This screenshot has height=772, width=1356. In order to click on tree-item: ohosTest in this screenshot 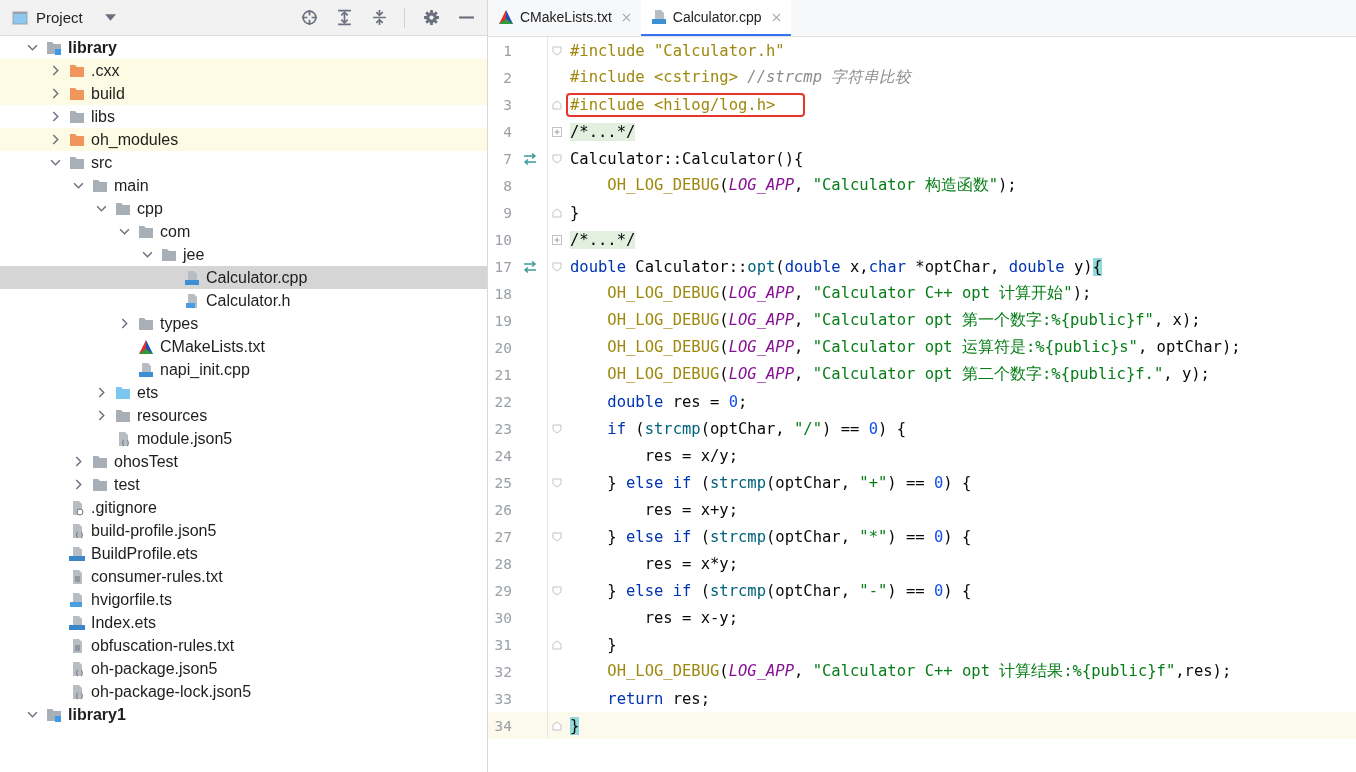, I will do `click(243, 461)`.